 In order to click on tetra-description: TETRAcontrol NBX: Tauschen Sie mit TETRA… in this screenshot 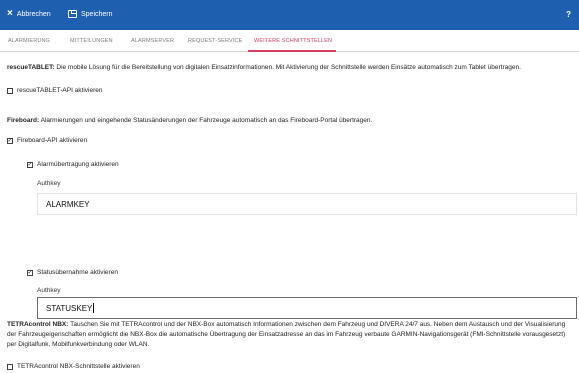, I will do `click(286, 334)`.